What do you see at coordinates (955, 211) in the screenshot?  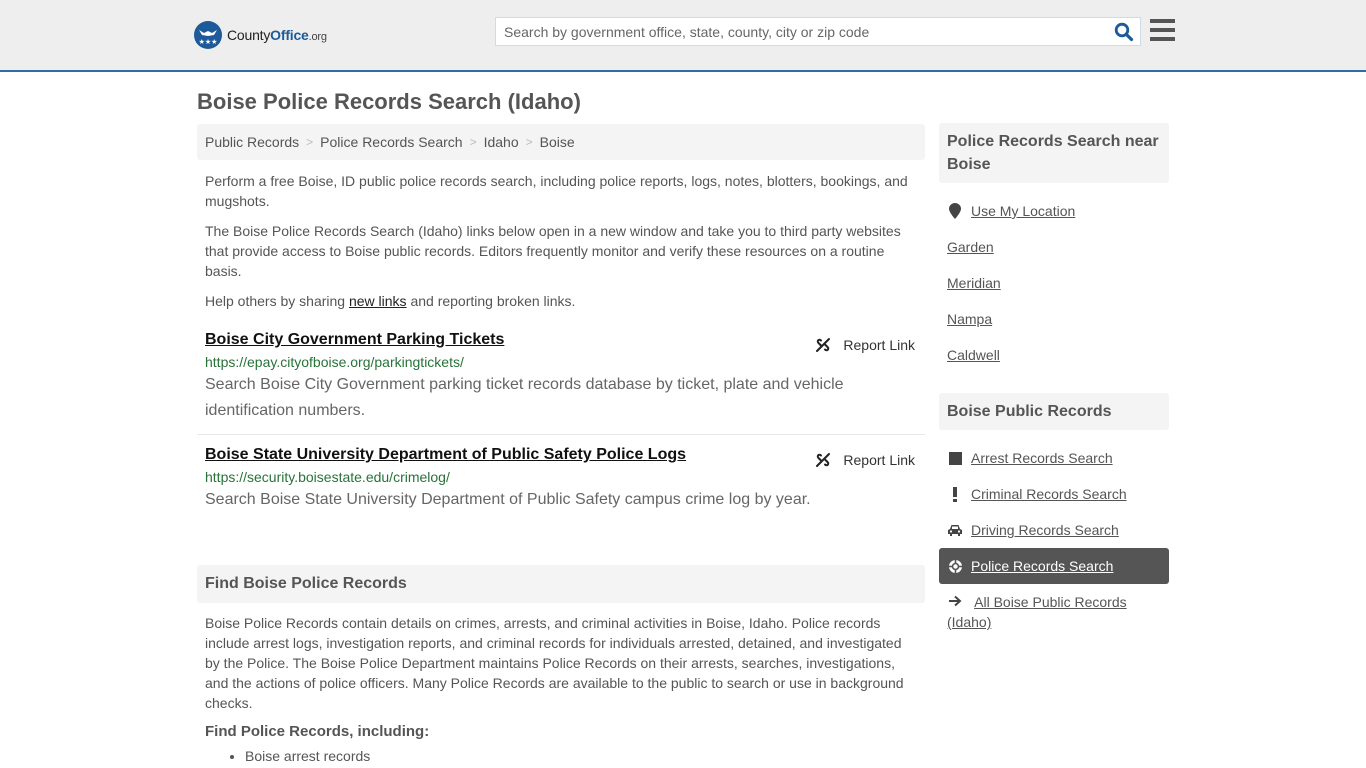 I see `map-marker-icon` at bounding box center [955, 211].